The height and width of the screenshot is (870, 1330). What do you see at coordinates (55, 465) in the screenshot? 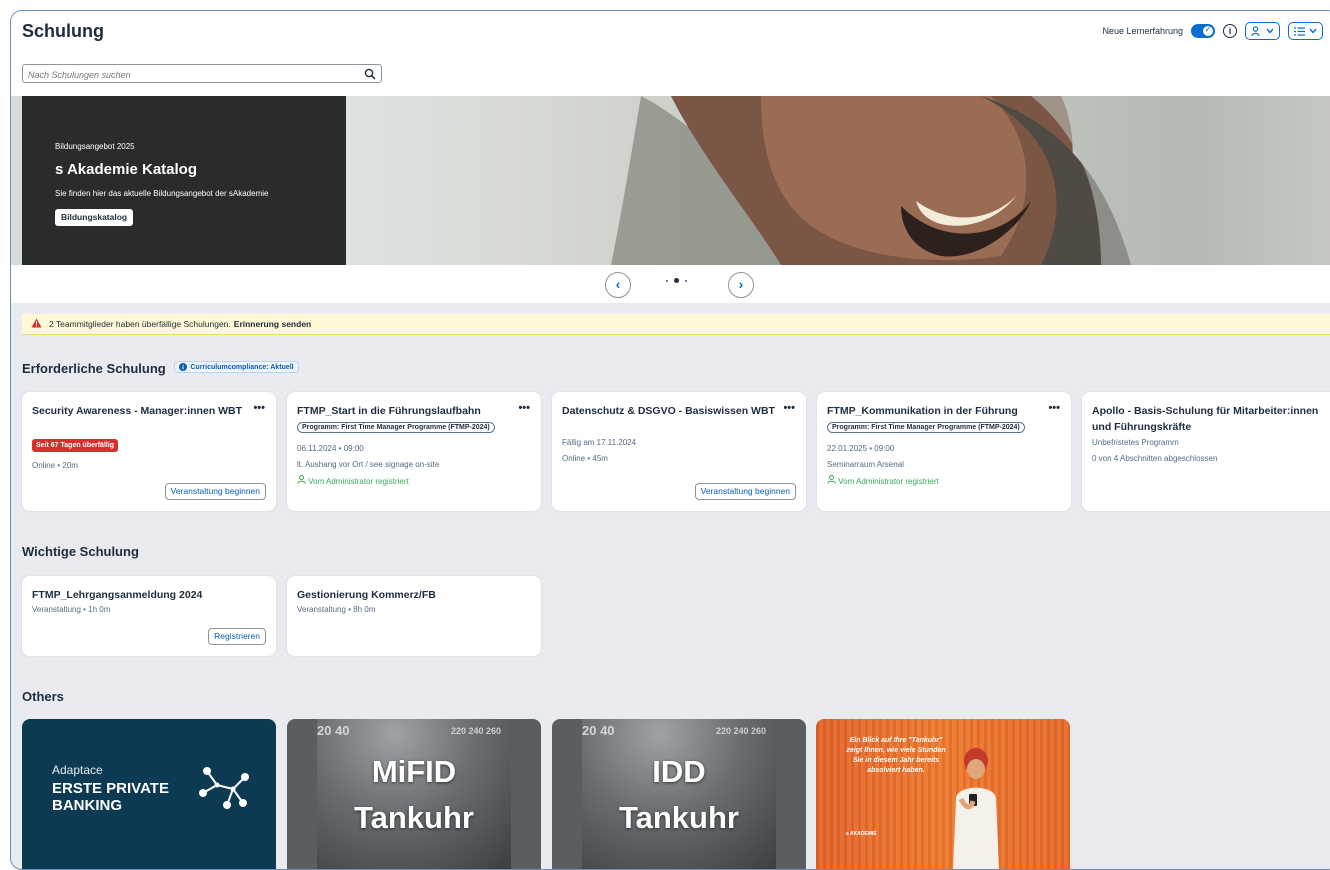
I see `course-meta: Online • 20m` at bounding box center [55, 465].